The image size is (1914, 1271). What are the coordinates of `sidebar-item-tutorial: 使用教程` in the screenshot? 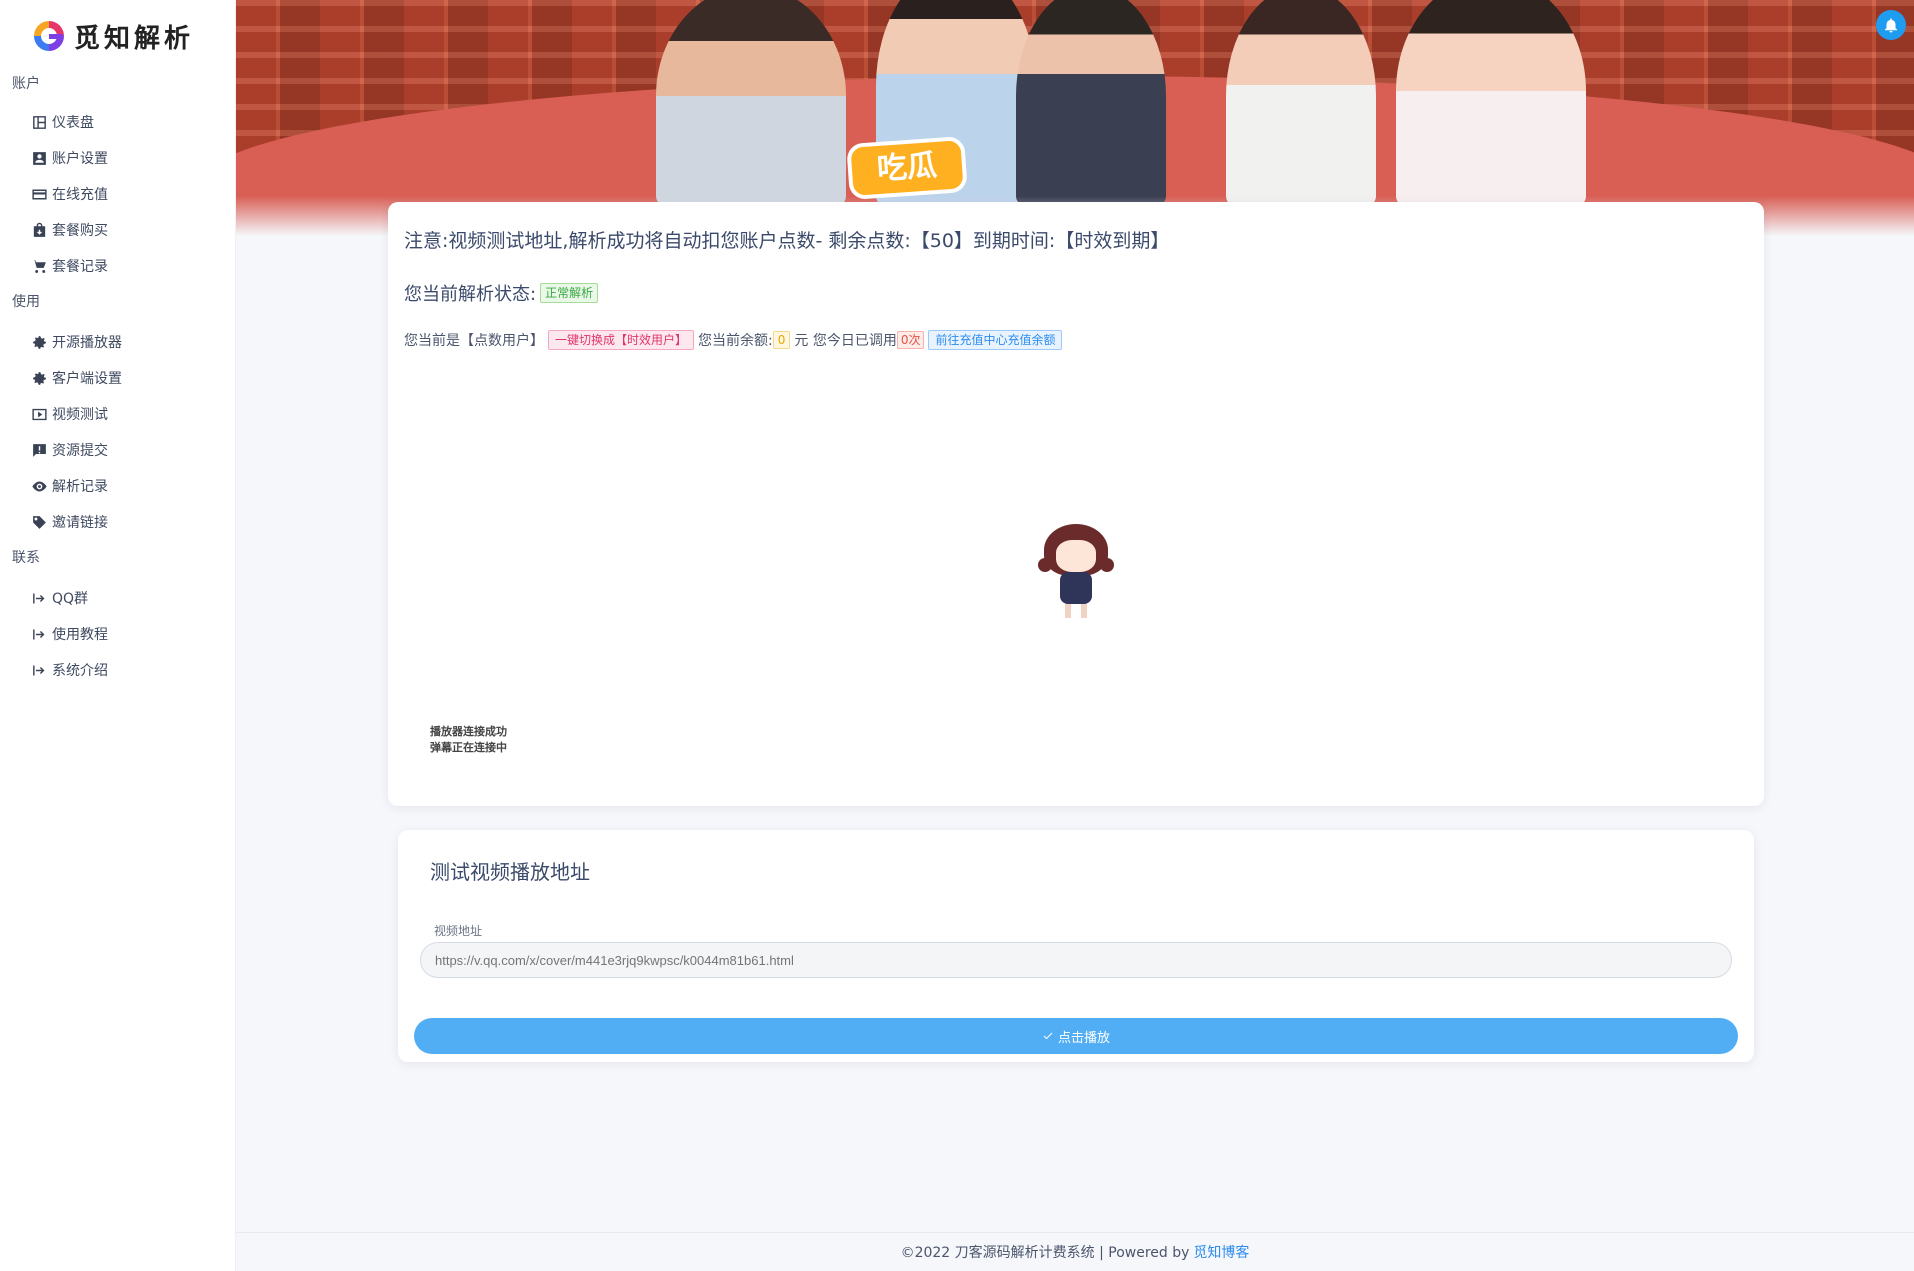 It's located at (117, 634).